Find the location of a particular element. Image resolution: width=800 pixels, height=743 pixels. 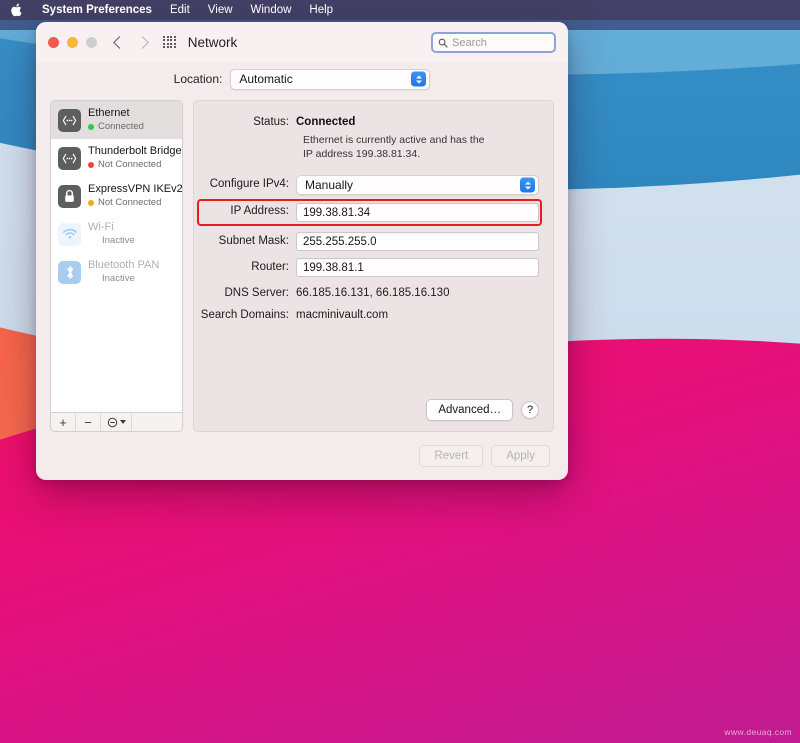

menu-bar: System Preferences Edit View Window Help is located at coordinates (400, 10).